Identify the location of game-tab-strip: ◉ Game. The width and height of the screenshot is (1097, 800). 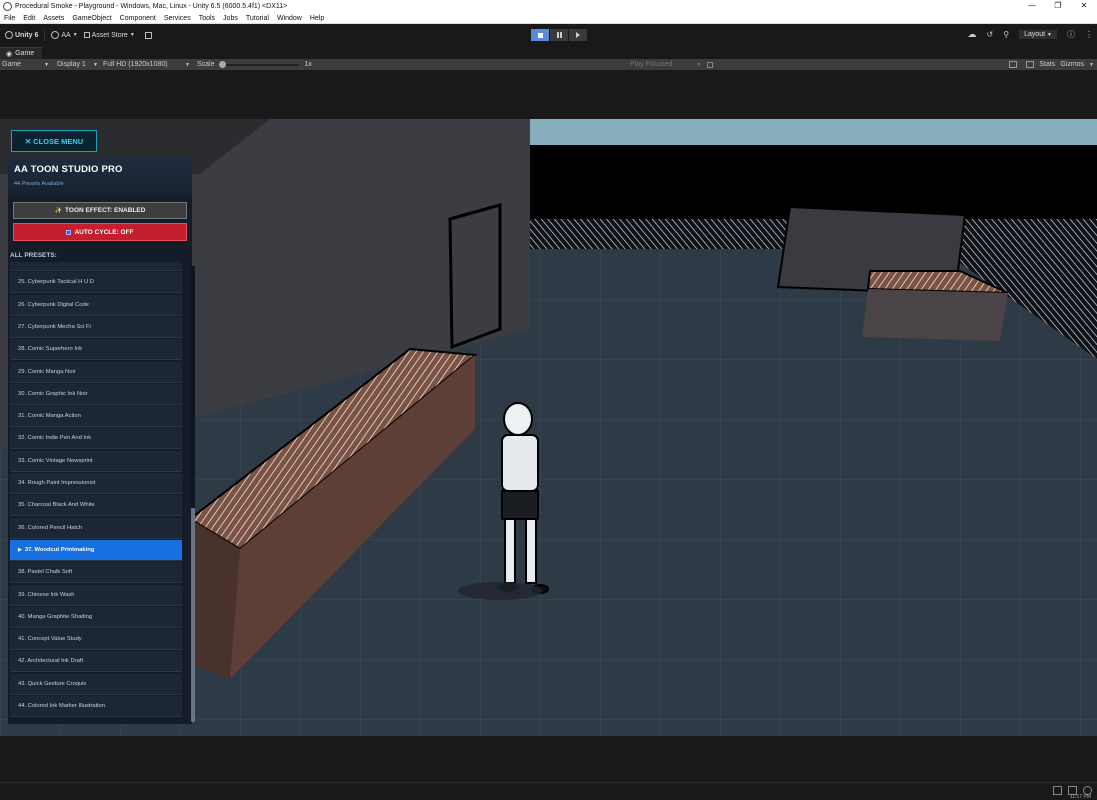
(548, 52).